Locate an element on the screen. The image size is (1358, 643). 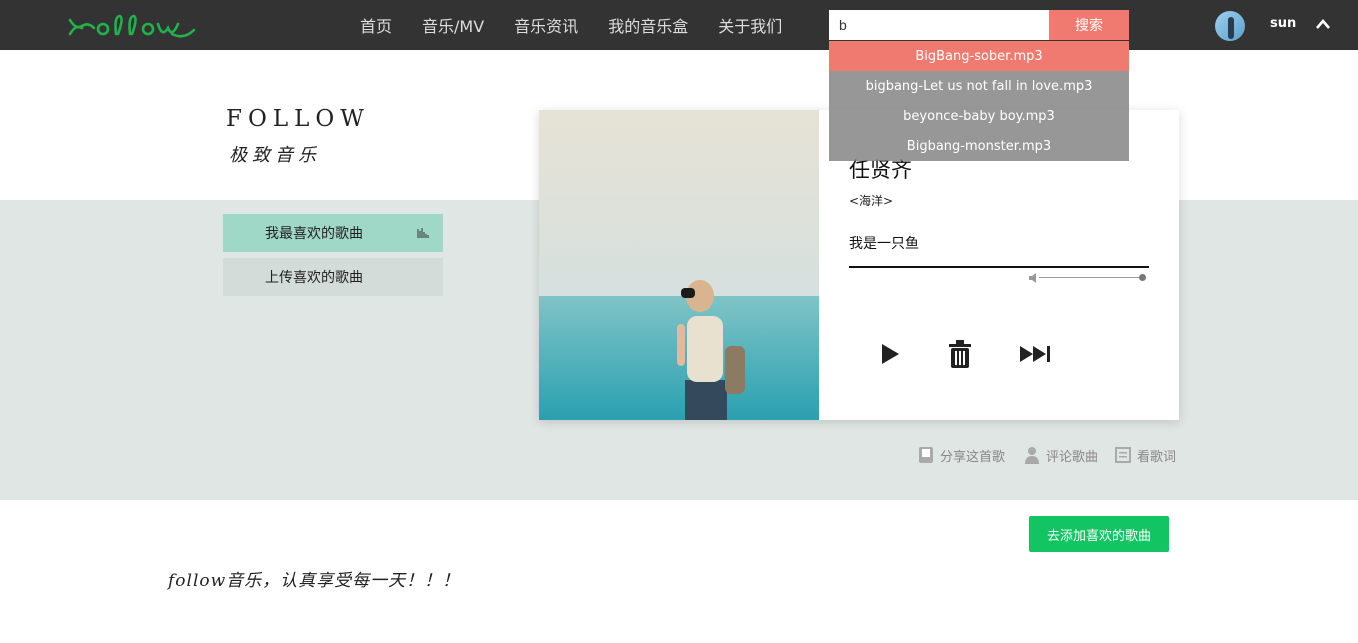
nav-music-news: 音乐资讯 is located at coordinates (546, 25).